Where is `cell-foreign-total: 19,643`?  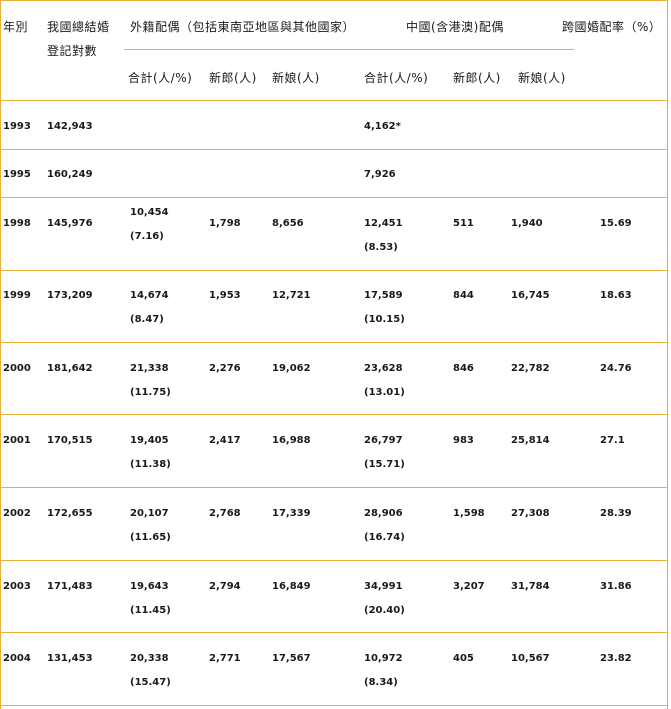
cell-foreign-total: 19,643 is located at coordinates (149, 586).